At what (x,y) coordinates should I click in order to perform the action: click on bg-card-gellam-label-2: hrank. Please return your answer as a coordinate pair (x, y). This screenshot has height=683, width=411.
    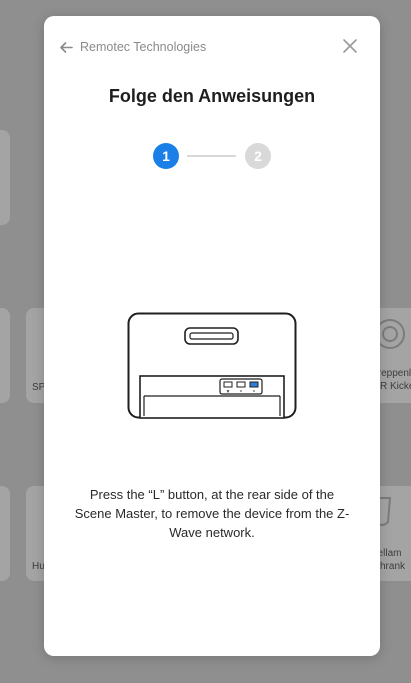
    Looking at the image, I should click on (393, 566).